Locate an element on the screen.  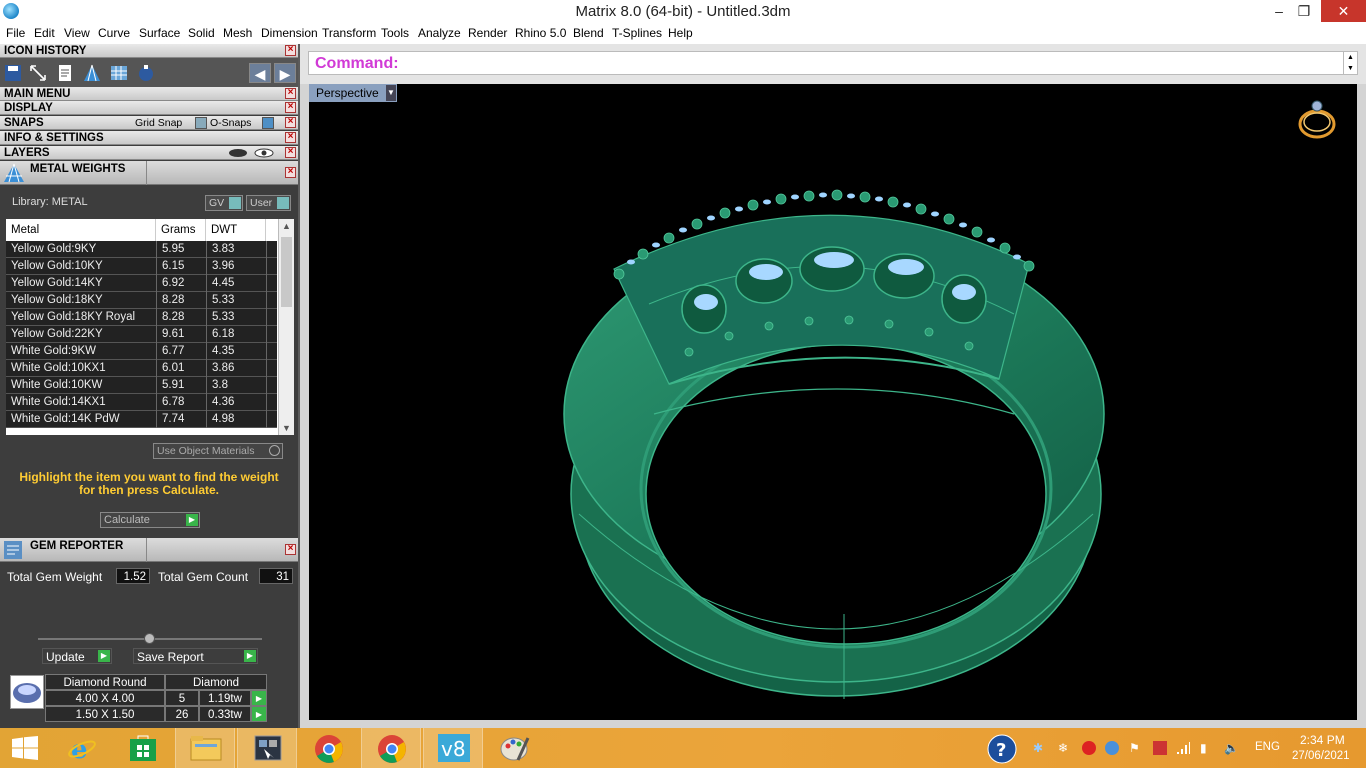
hide-layer-icon is located at coordinates (238, 153).